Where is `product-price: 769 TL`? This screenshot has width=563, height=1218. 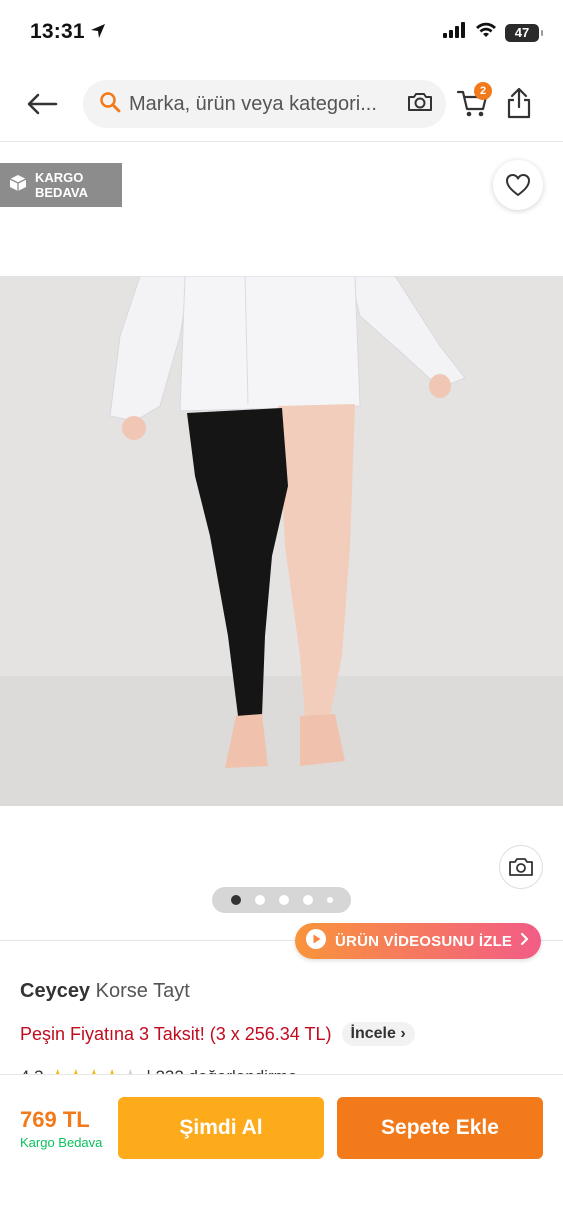 product-price: 769 TL is located at coordinates (55, 1119).